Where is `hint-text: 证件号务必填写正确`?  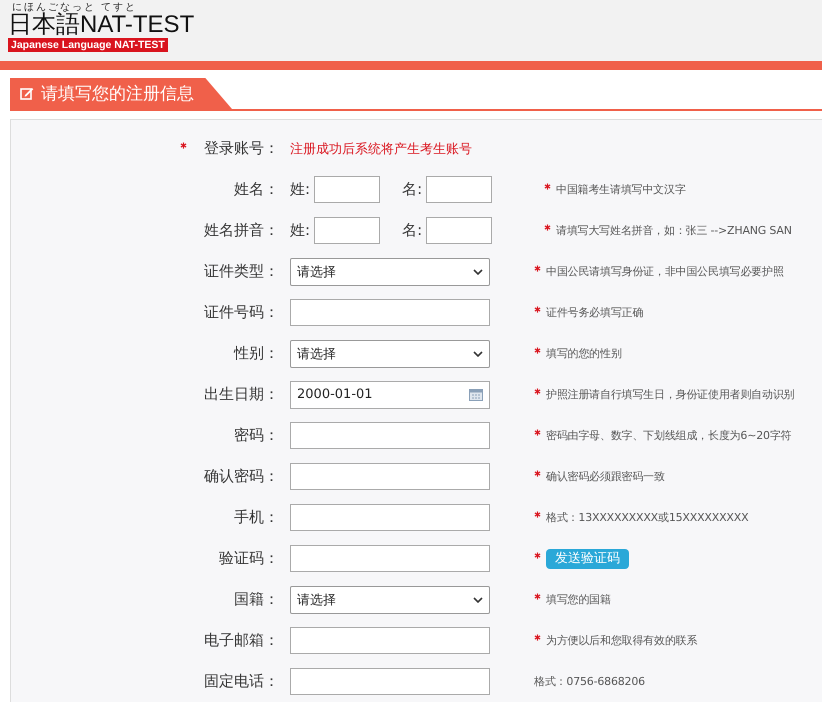
hint-text: 证件号务必填写正确 is located at coordinates (595, 312).